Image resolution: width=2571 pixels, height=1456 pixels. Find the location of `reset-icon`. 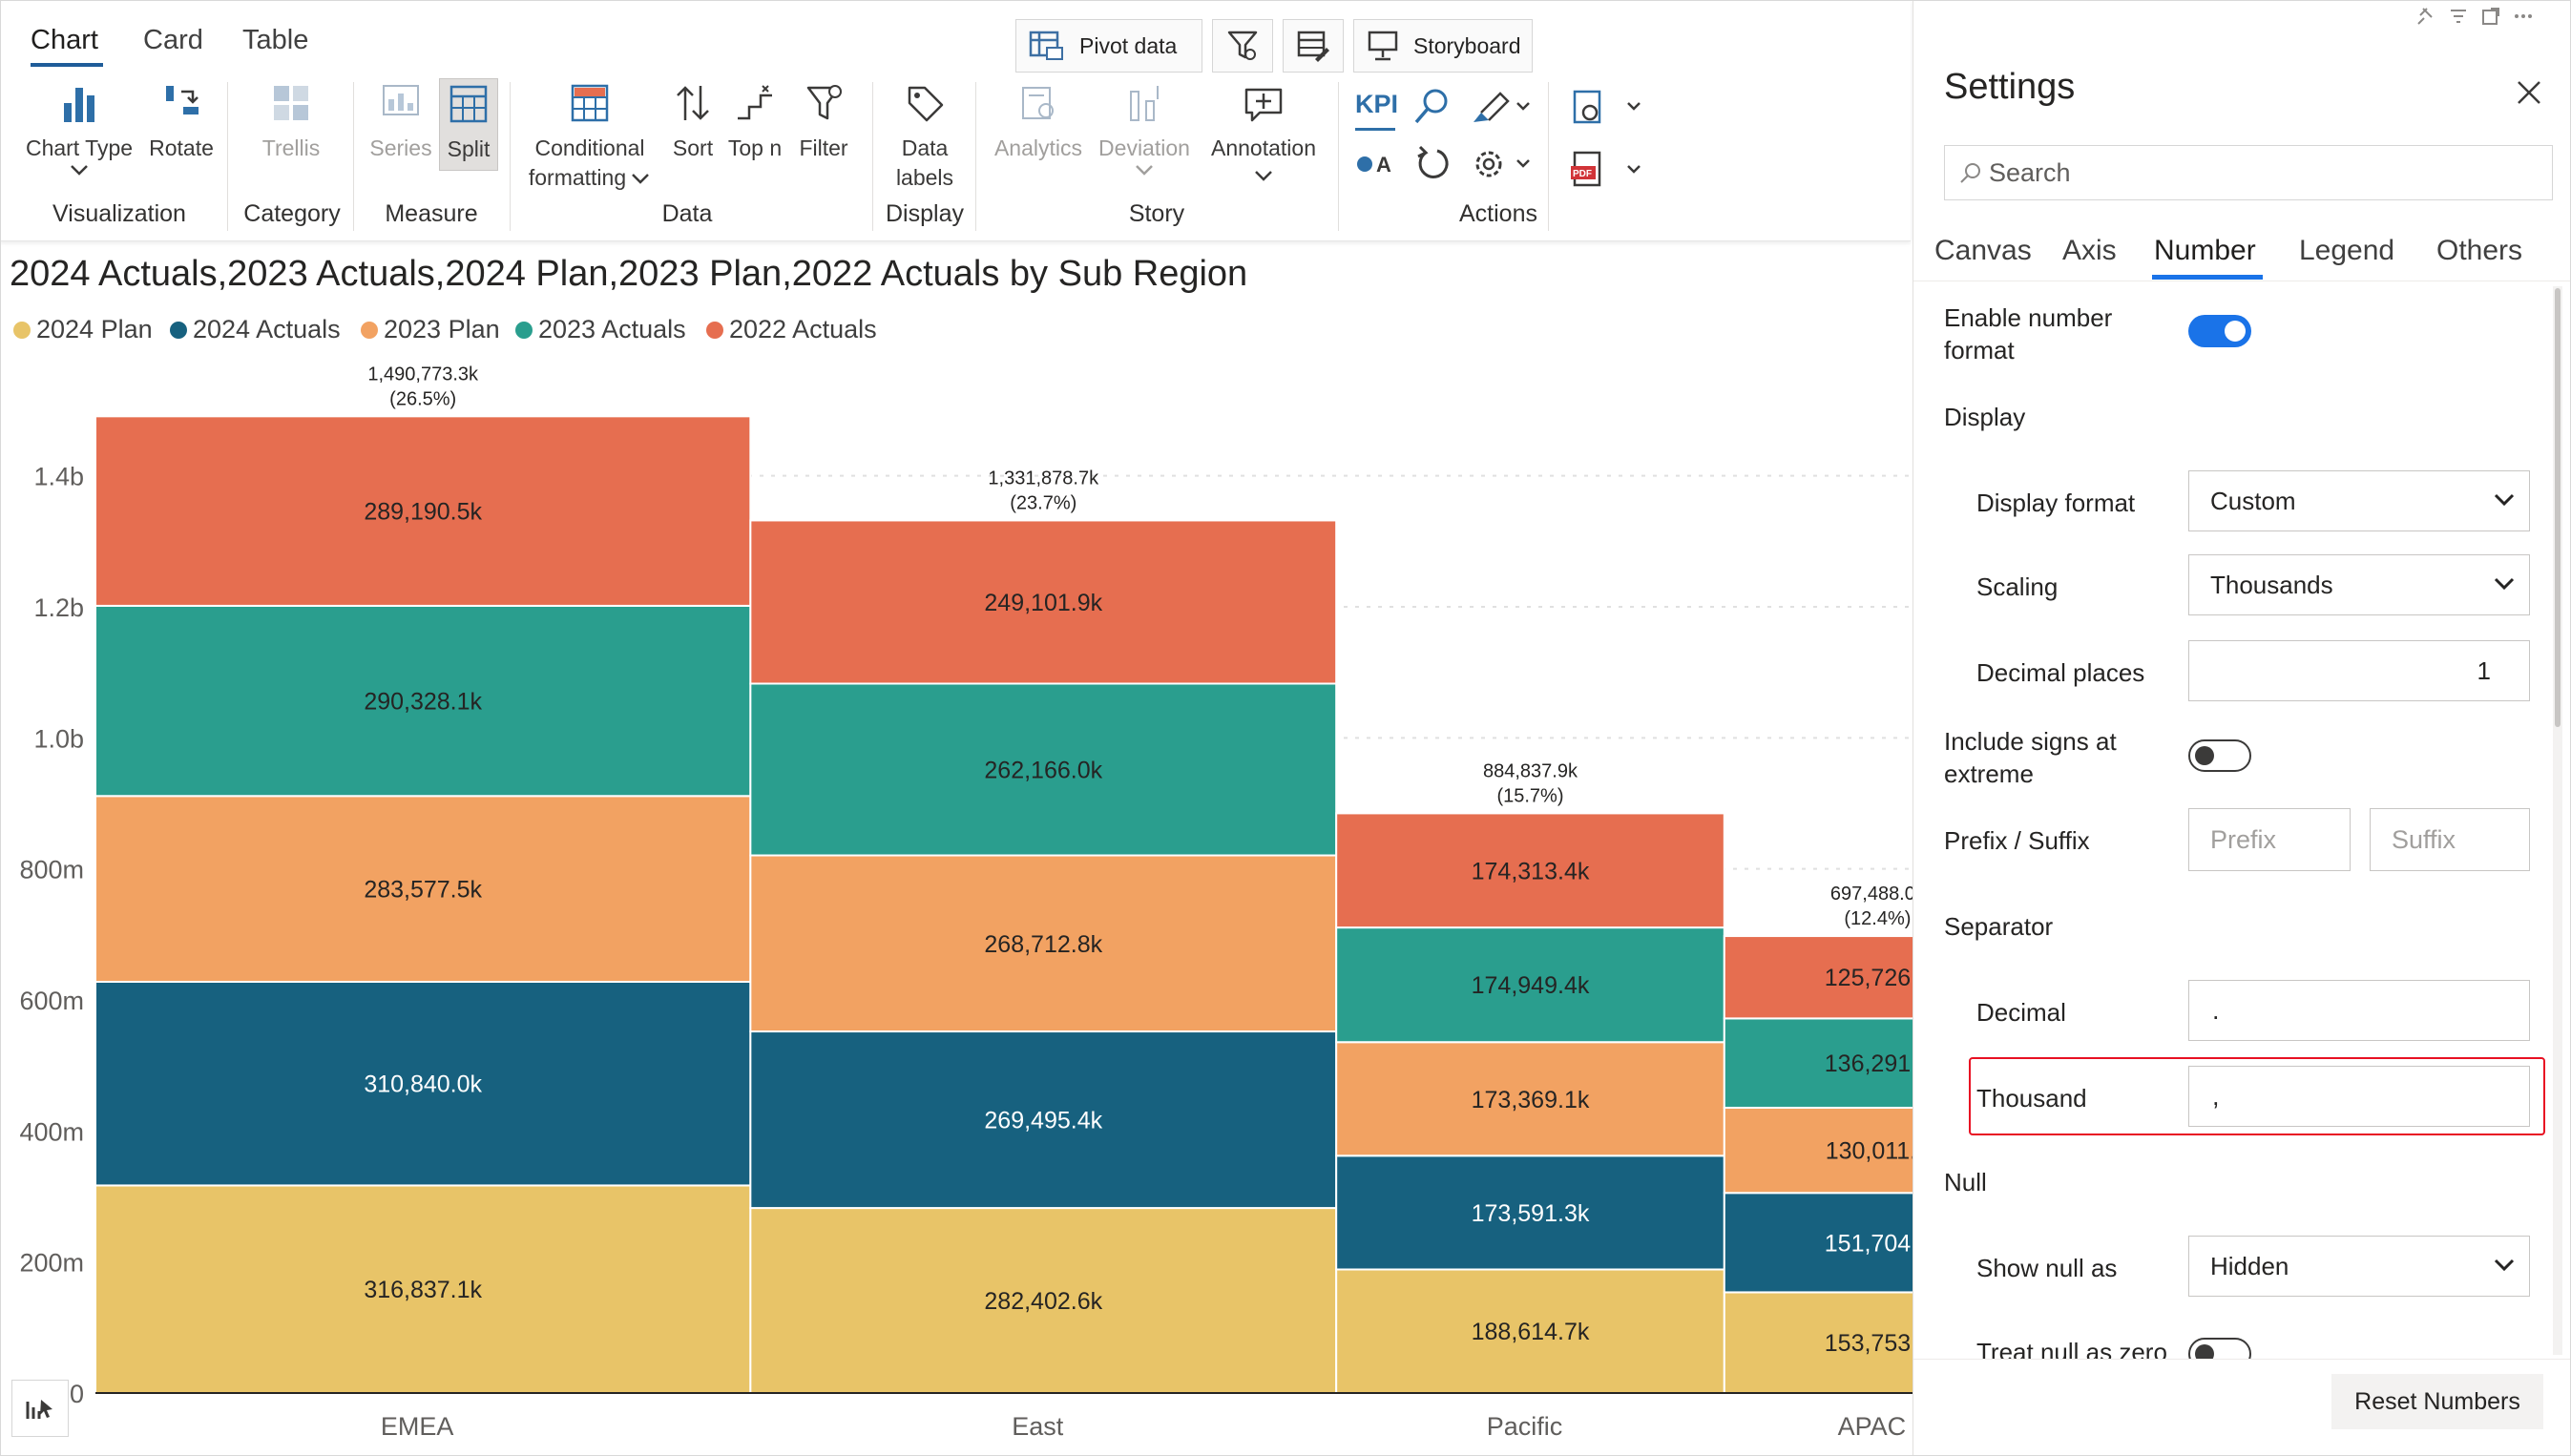

reset-icon is located at coordinates (1433, 164).